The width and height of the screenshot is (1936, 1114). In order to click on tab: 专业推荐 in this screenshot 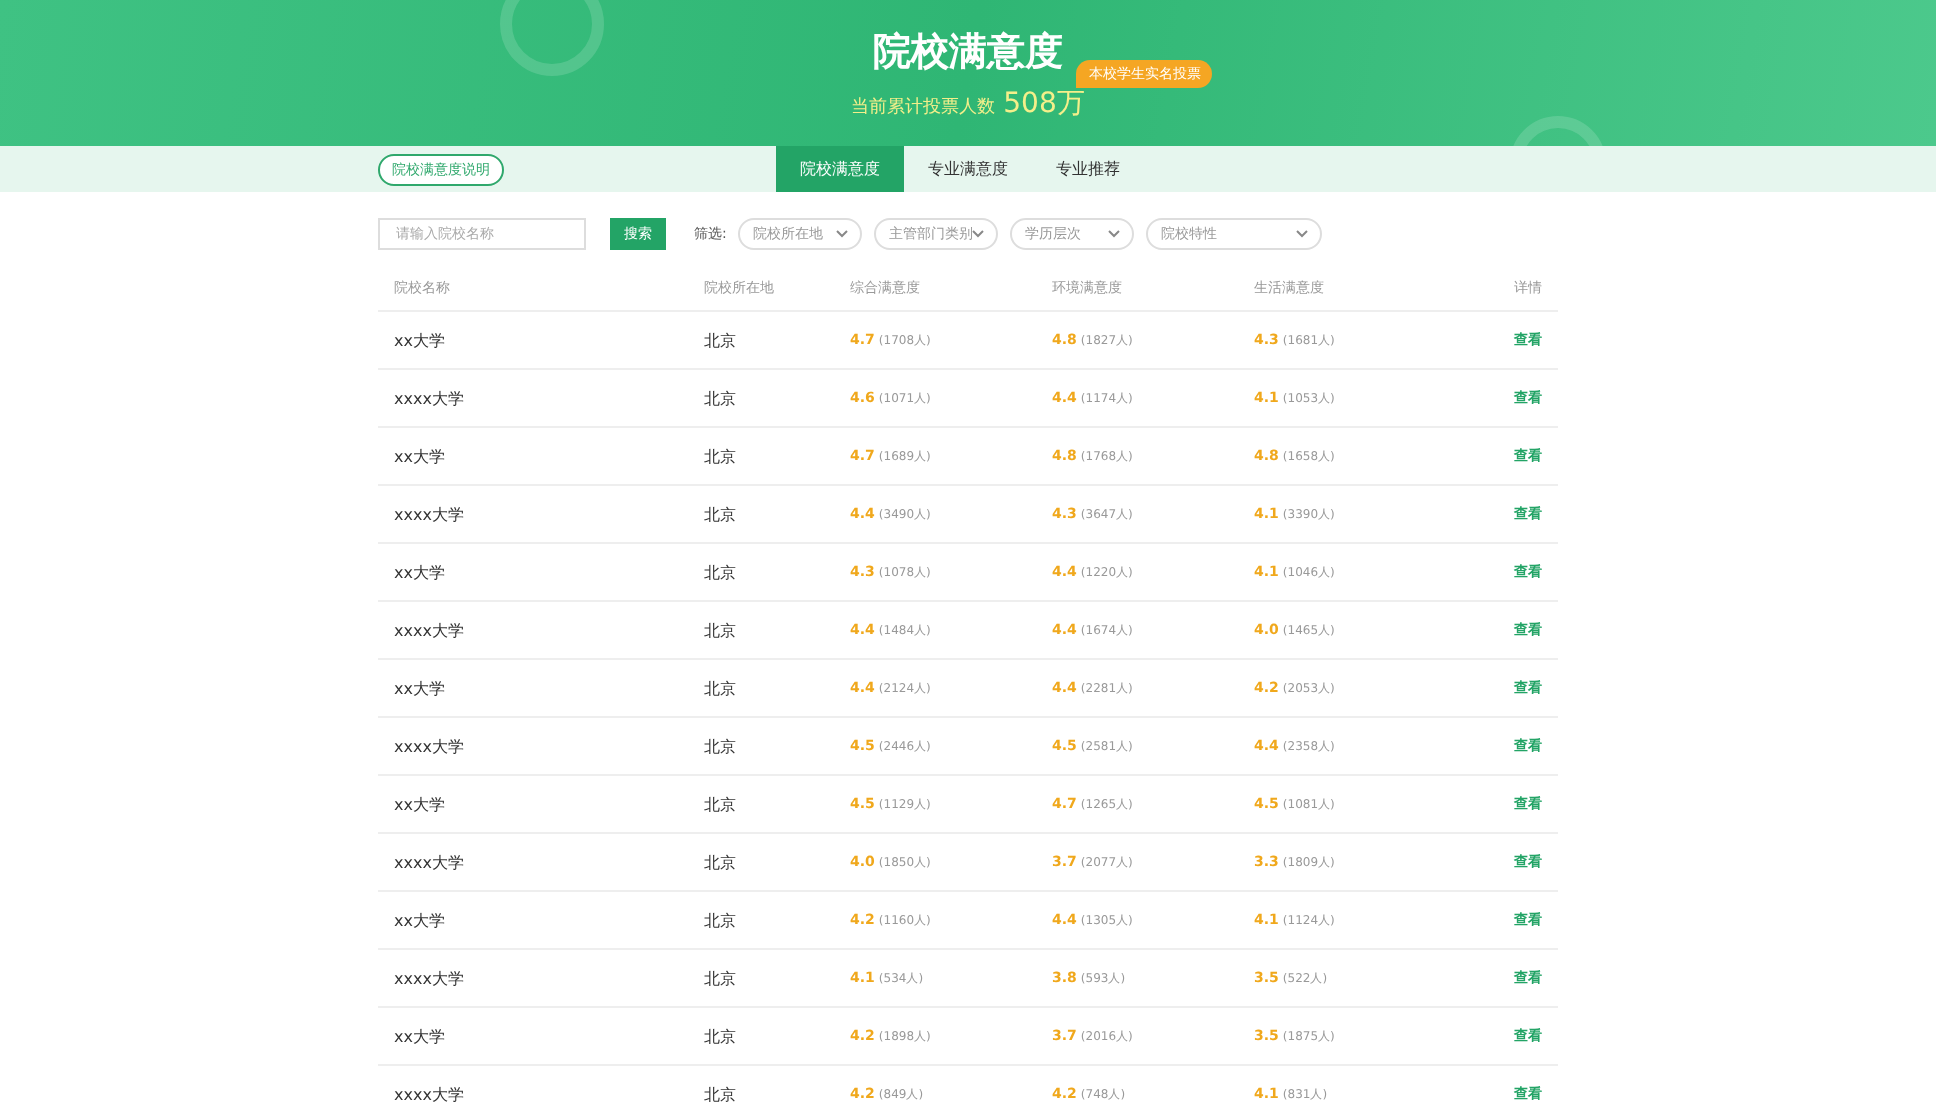, I will do `click(1088, 169)`.